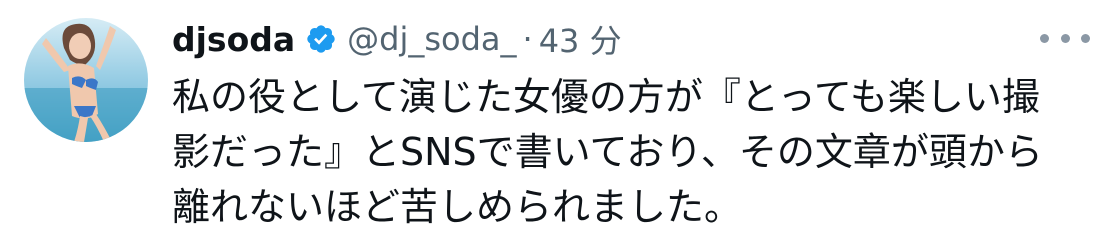  What do you see at coordinates (321, 39) in the screenshot?
I see `verified-badge-icon` at bounding box center [321, 39].